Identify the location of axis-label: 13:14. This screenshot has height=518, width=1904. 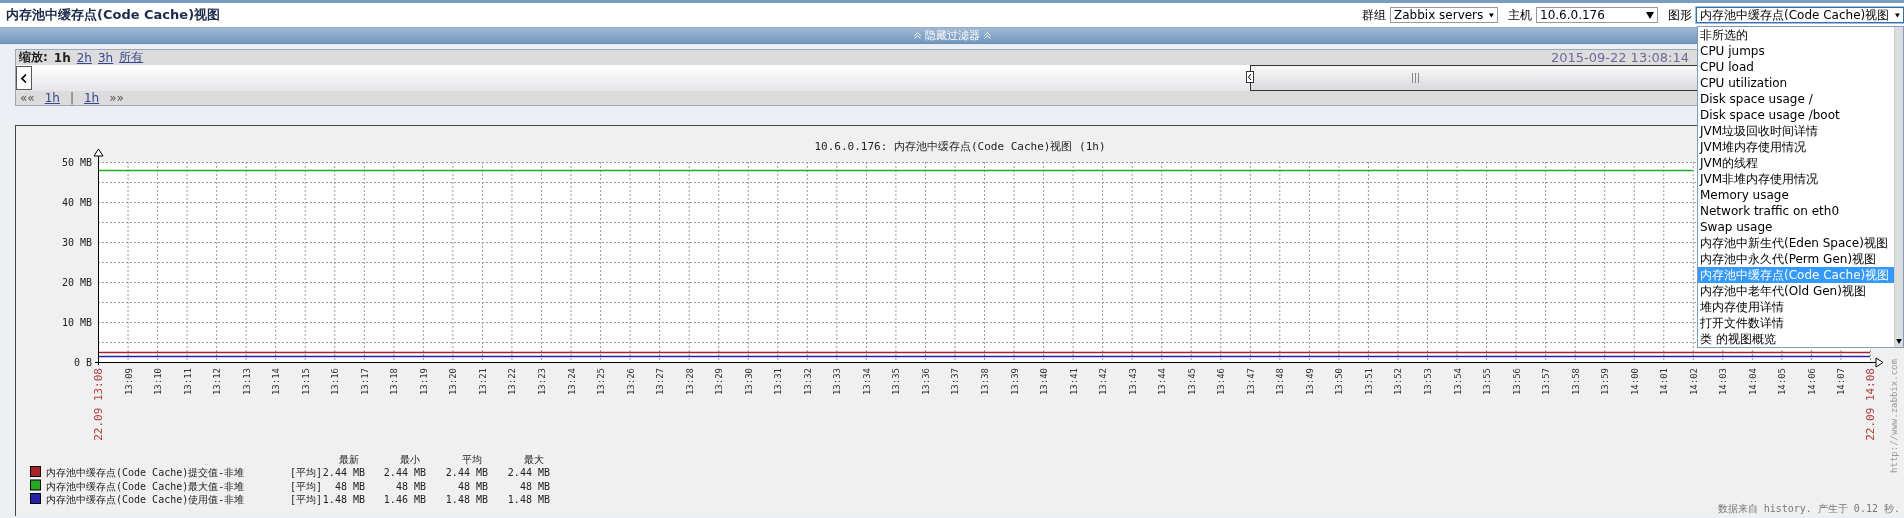
(276, 382).